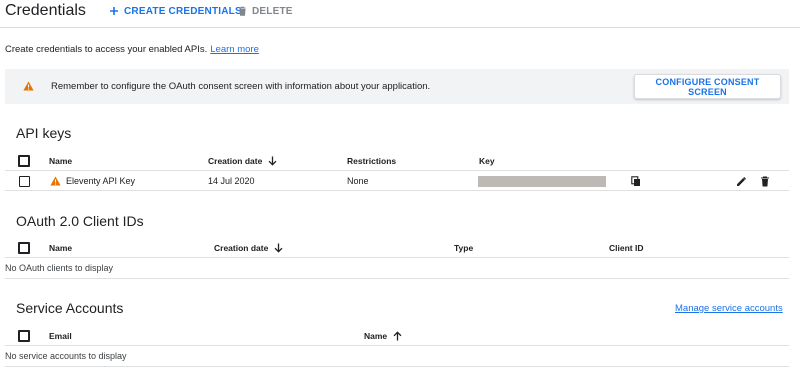 The image size is (800, 378). I want to click on delete-button: DELETE, so click(265, 11).